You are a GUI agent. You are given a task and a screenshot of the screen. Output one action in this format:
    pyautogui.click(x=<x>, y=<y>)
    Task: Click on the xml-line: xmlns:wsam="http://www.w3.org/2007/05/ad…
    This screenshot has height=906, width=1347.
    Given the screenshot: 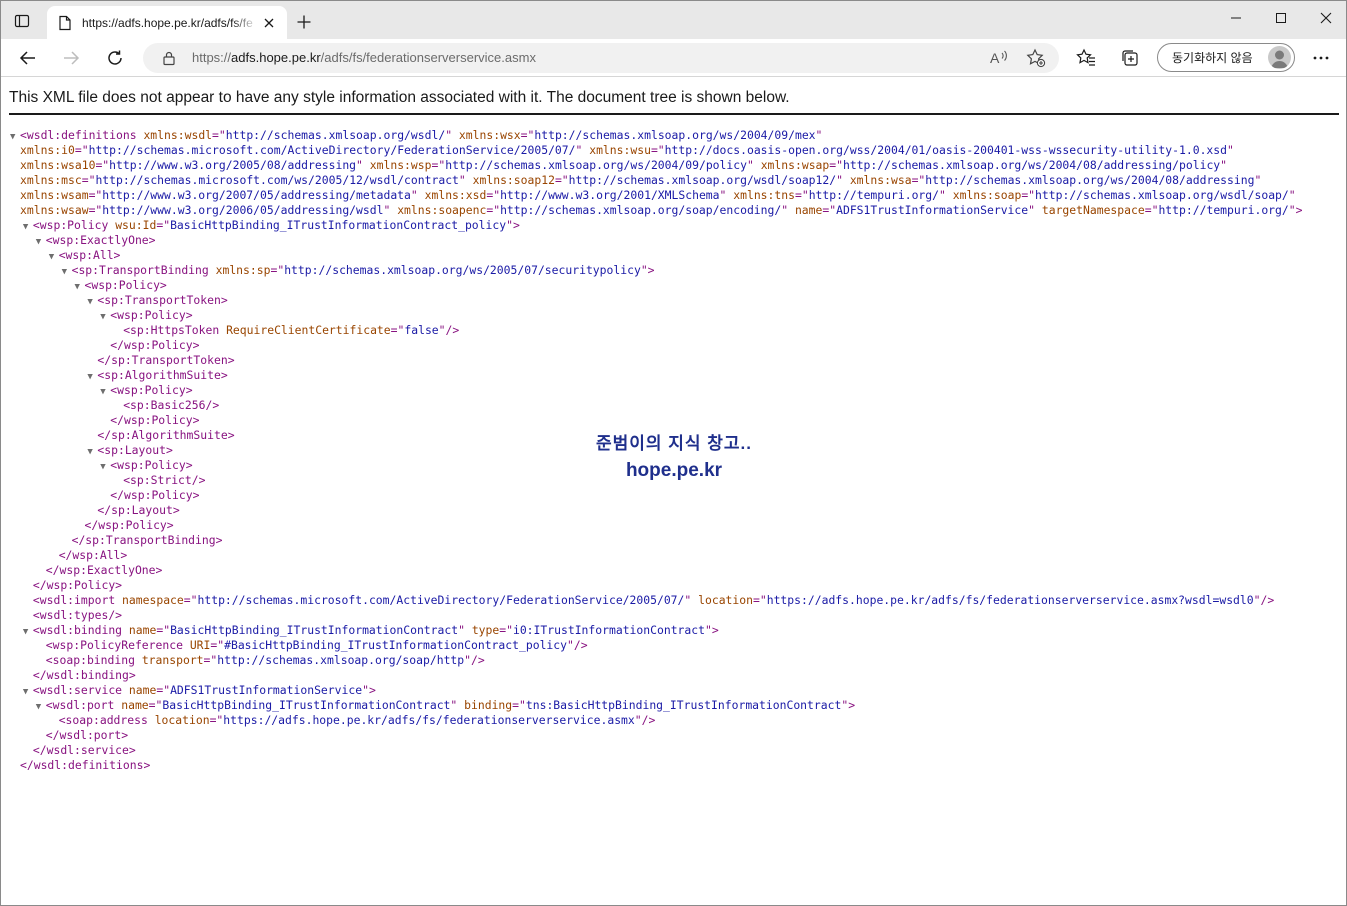 What is the action you would take?
    pyautogui.click(x=656, y=195)
    